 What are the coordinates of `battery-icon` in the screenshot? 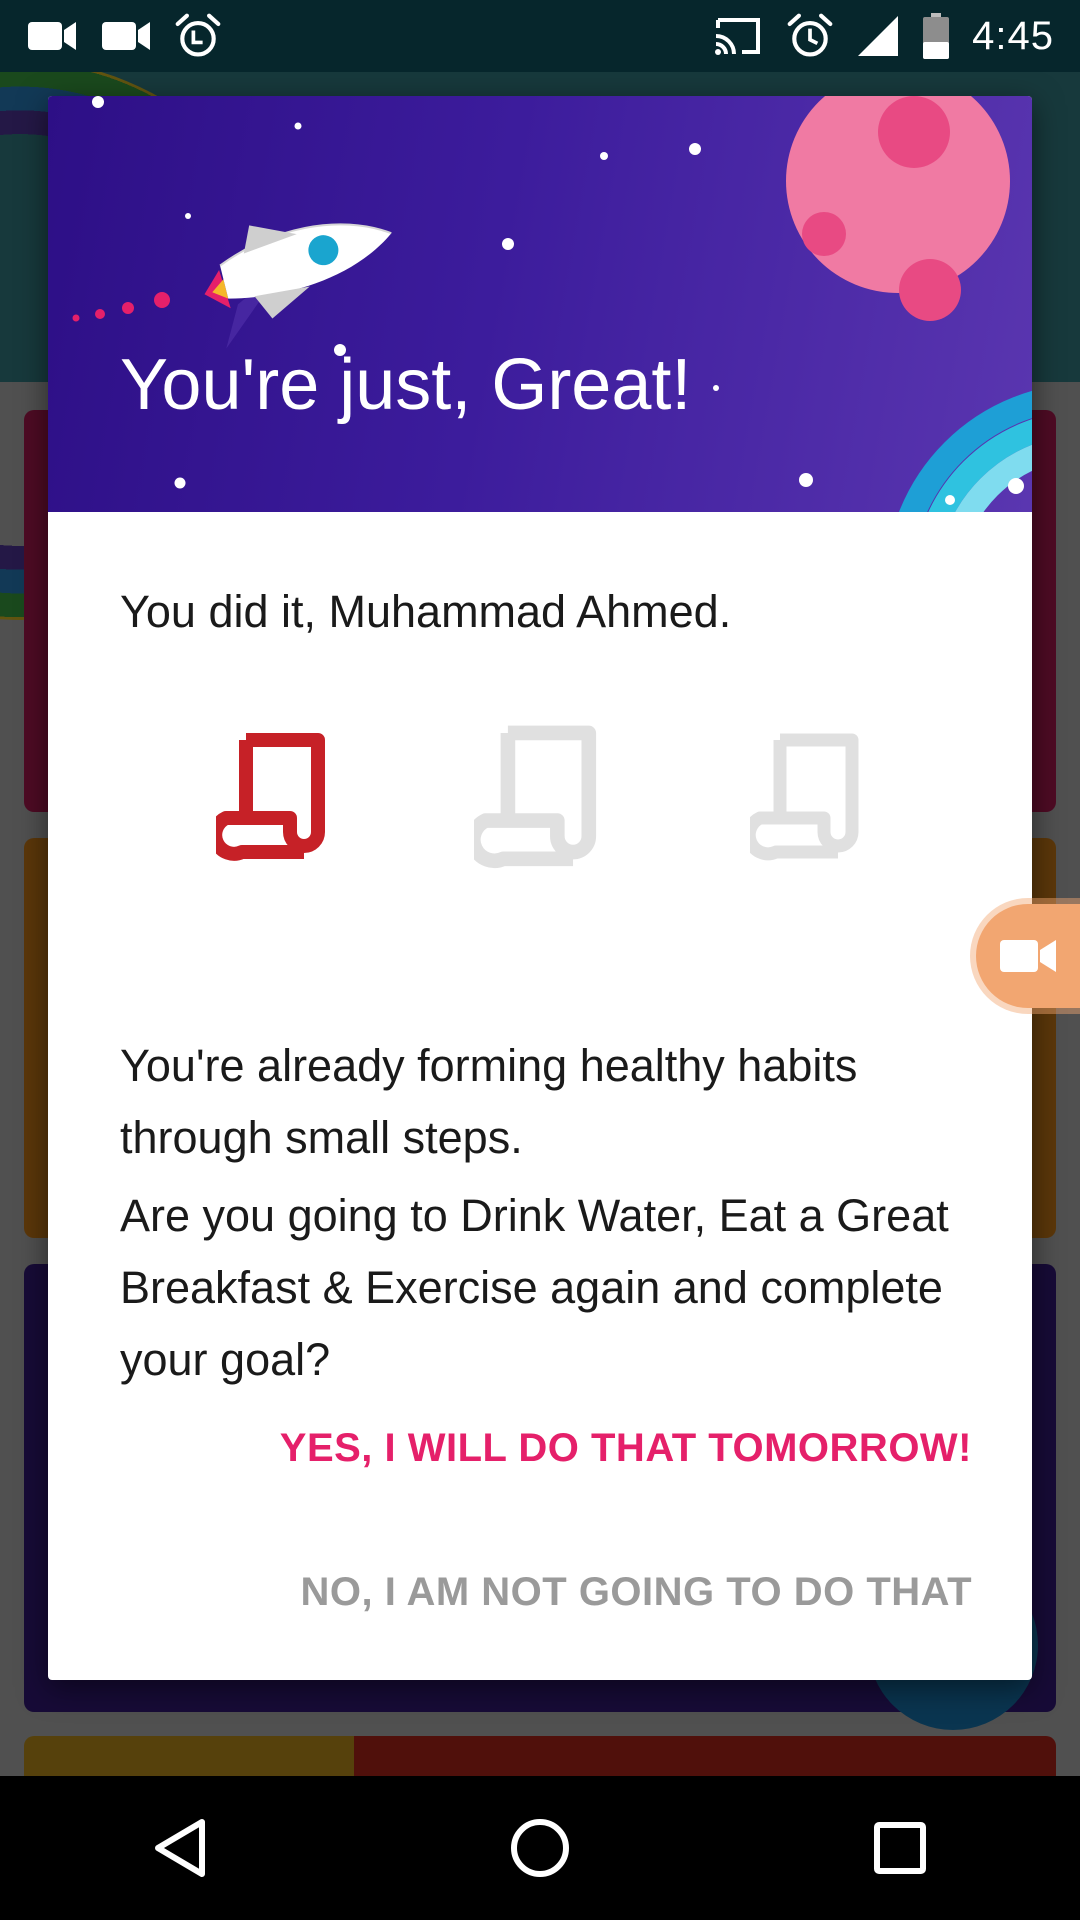 It's located at (936, 36).